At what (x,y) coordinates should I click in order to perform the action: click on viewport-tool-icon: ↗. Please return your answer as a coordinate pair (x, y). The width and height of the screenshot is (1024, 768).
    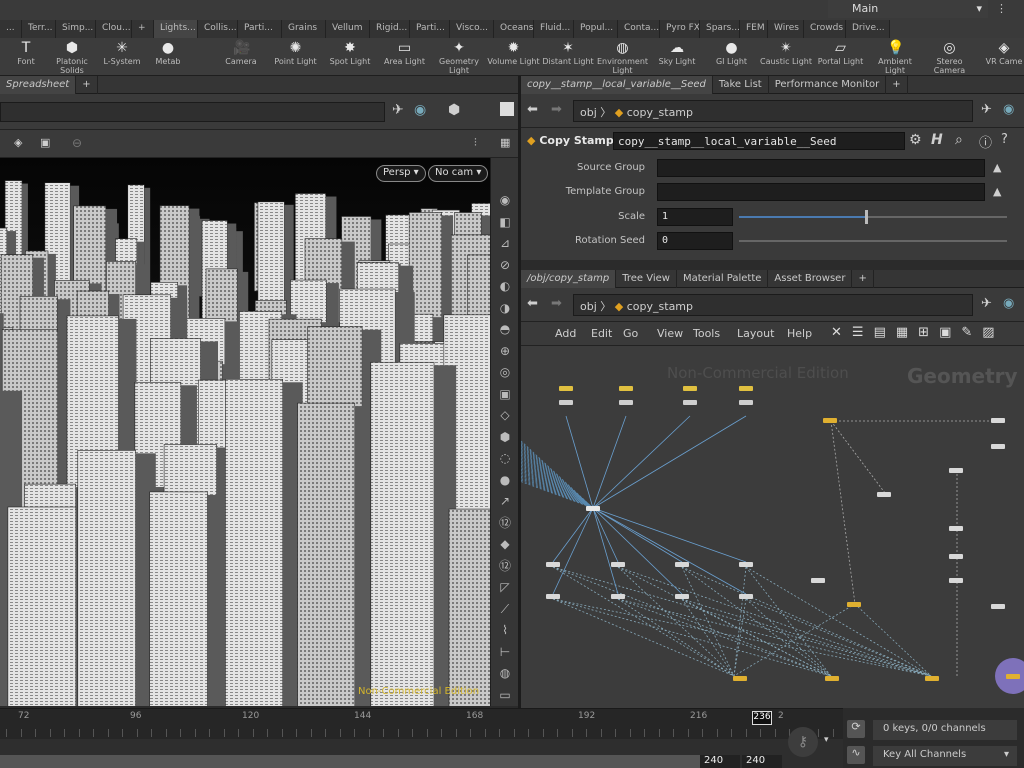
    Looking at the image, I should click on (505, 501).